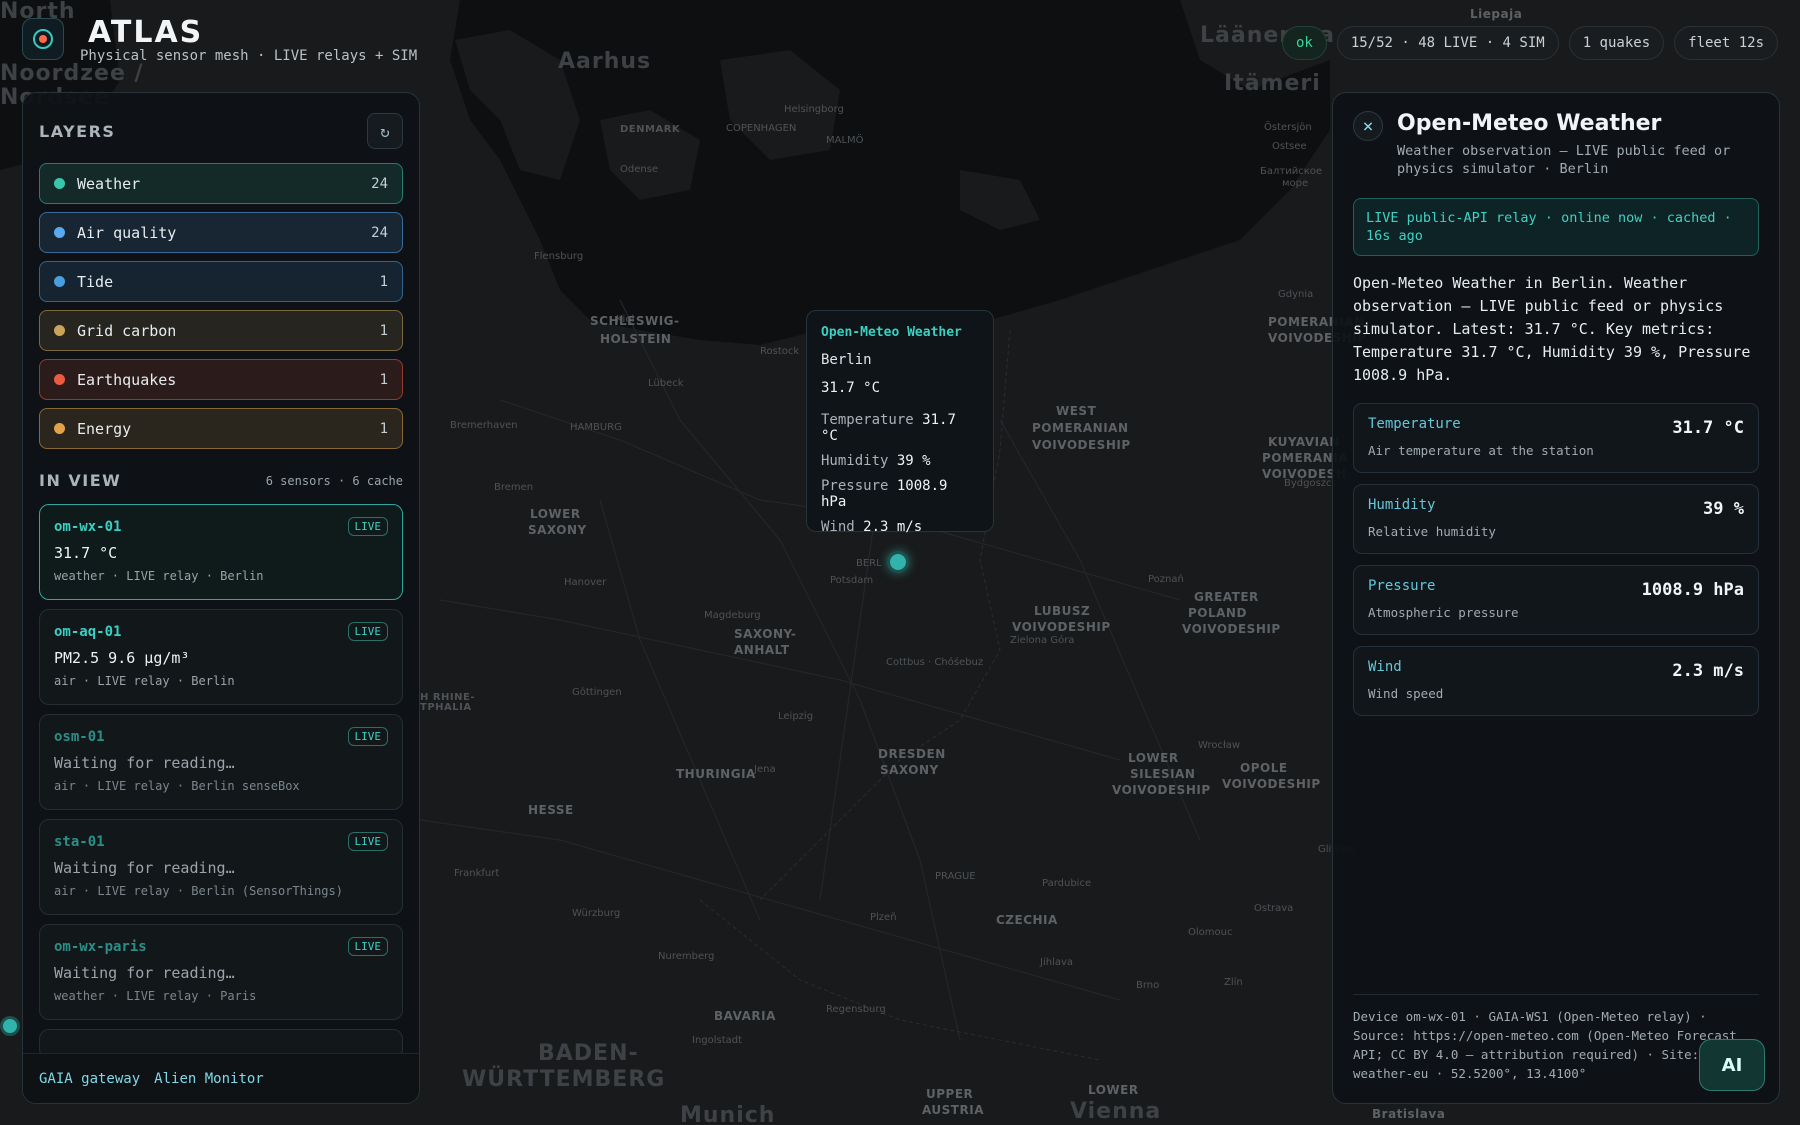  I want to click on popup-row: Temperature 31.7 °C, so click(900, 428).